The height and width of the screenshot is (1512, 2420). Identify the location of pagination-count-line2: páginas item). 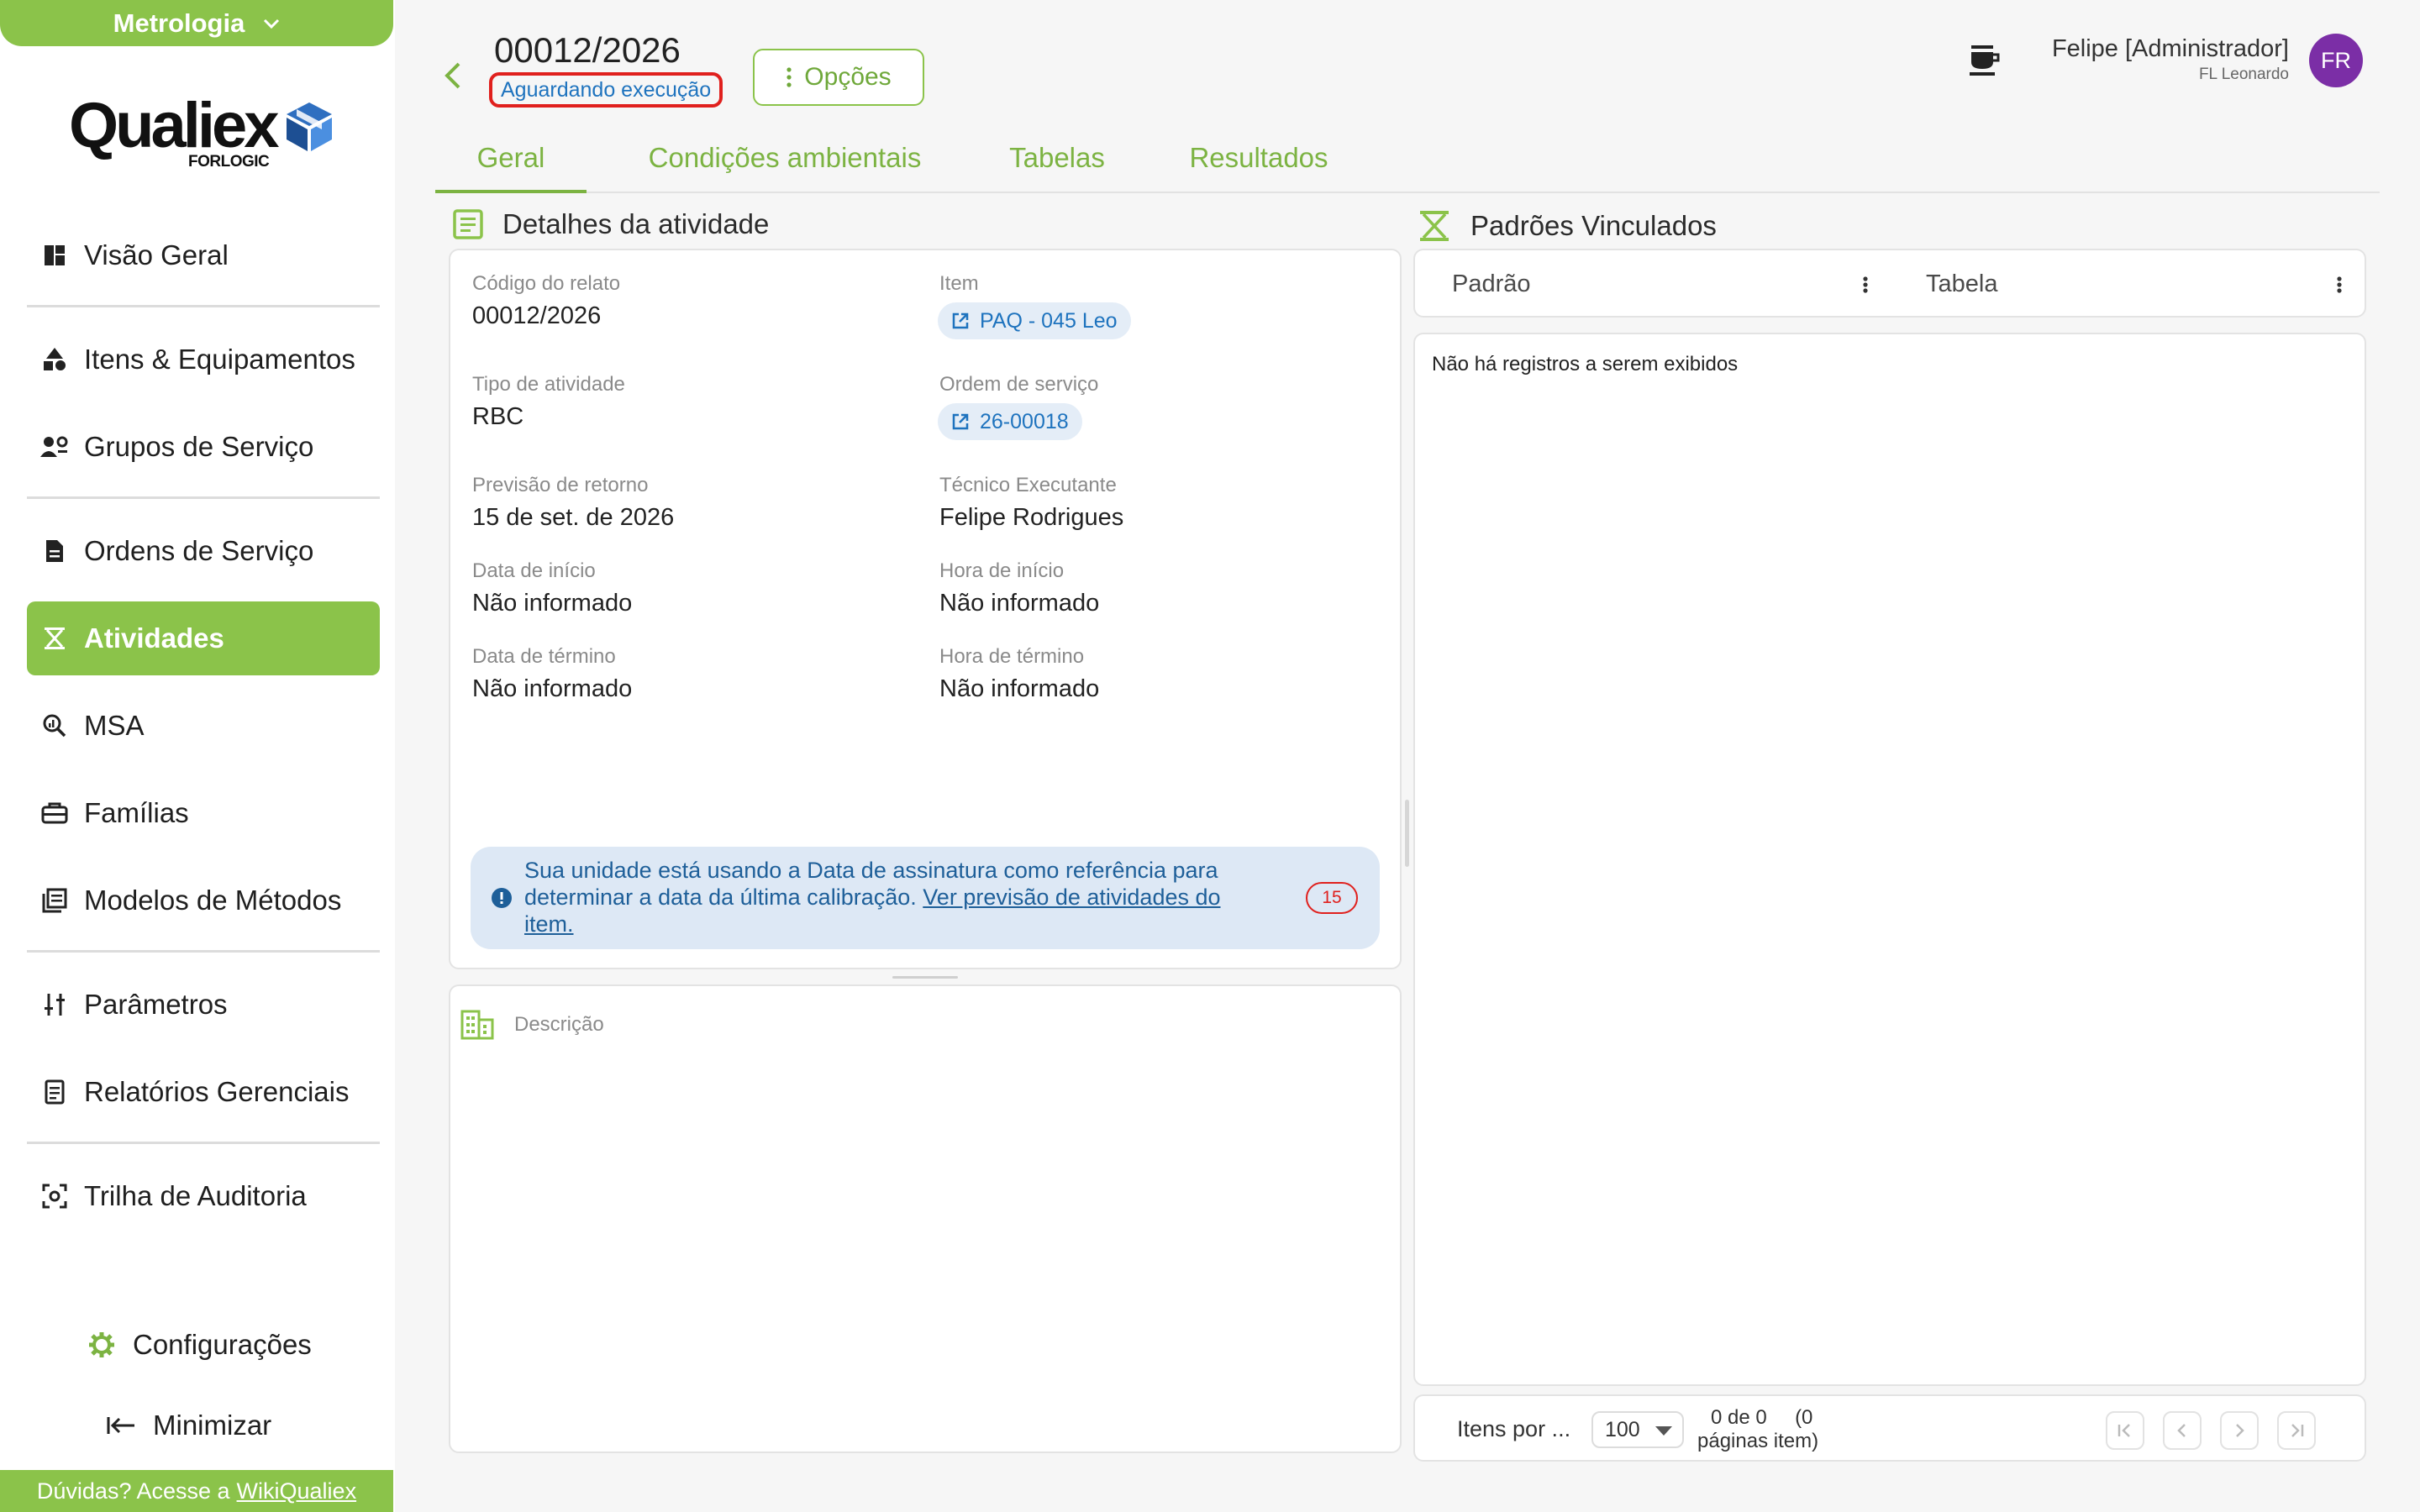
(1758, 1441).